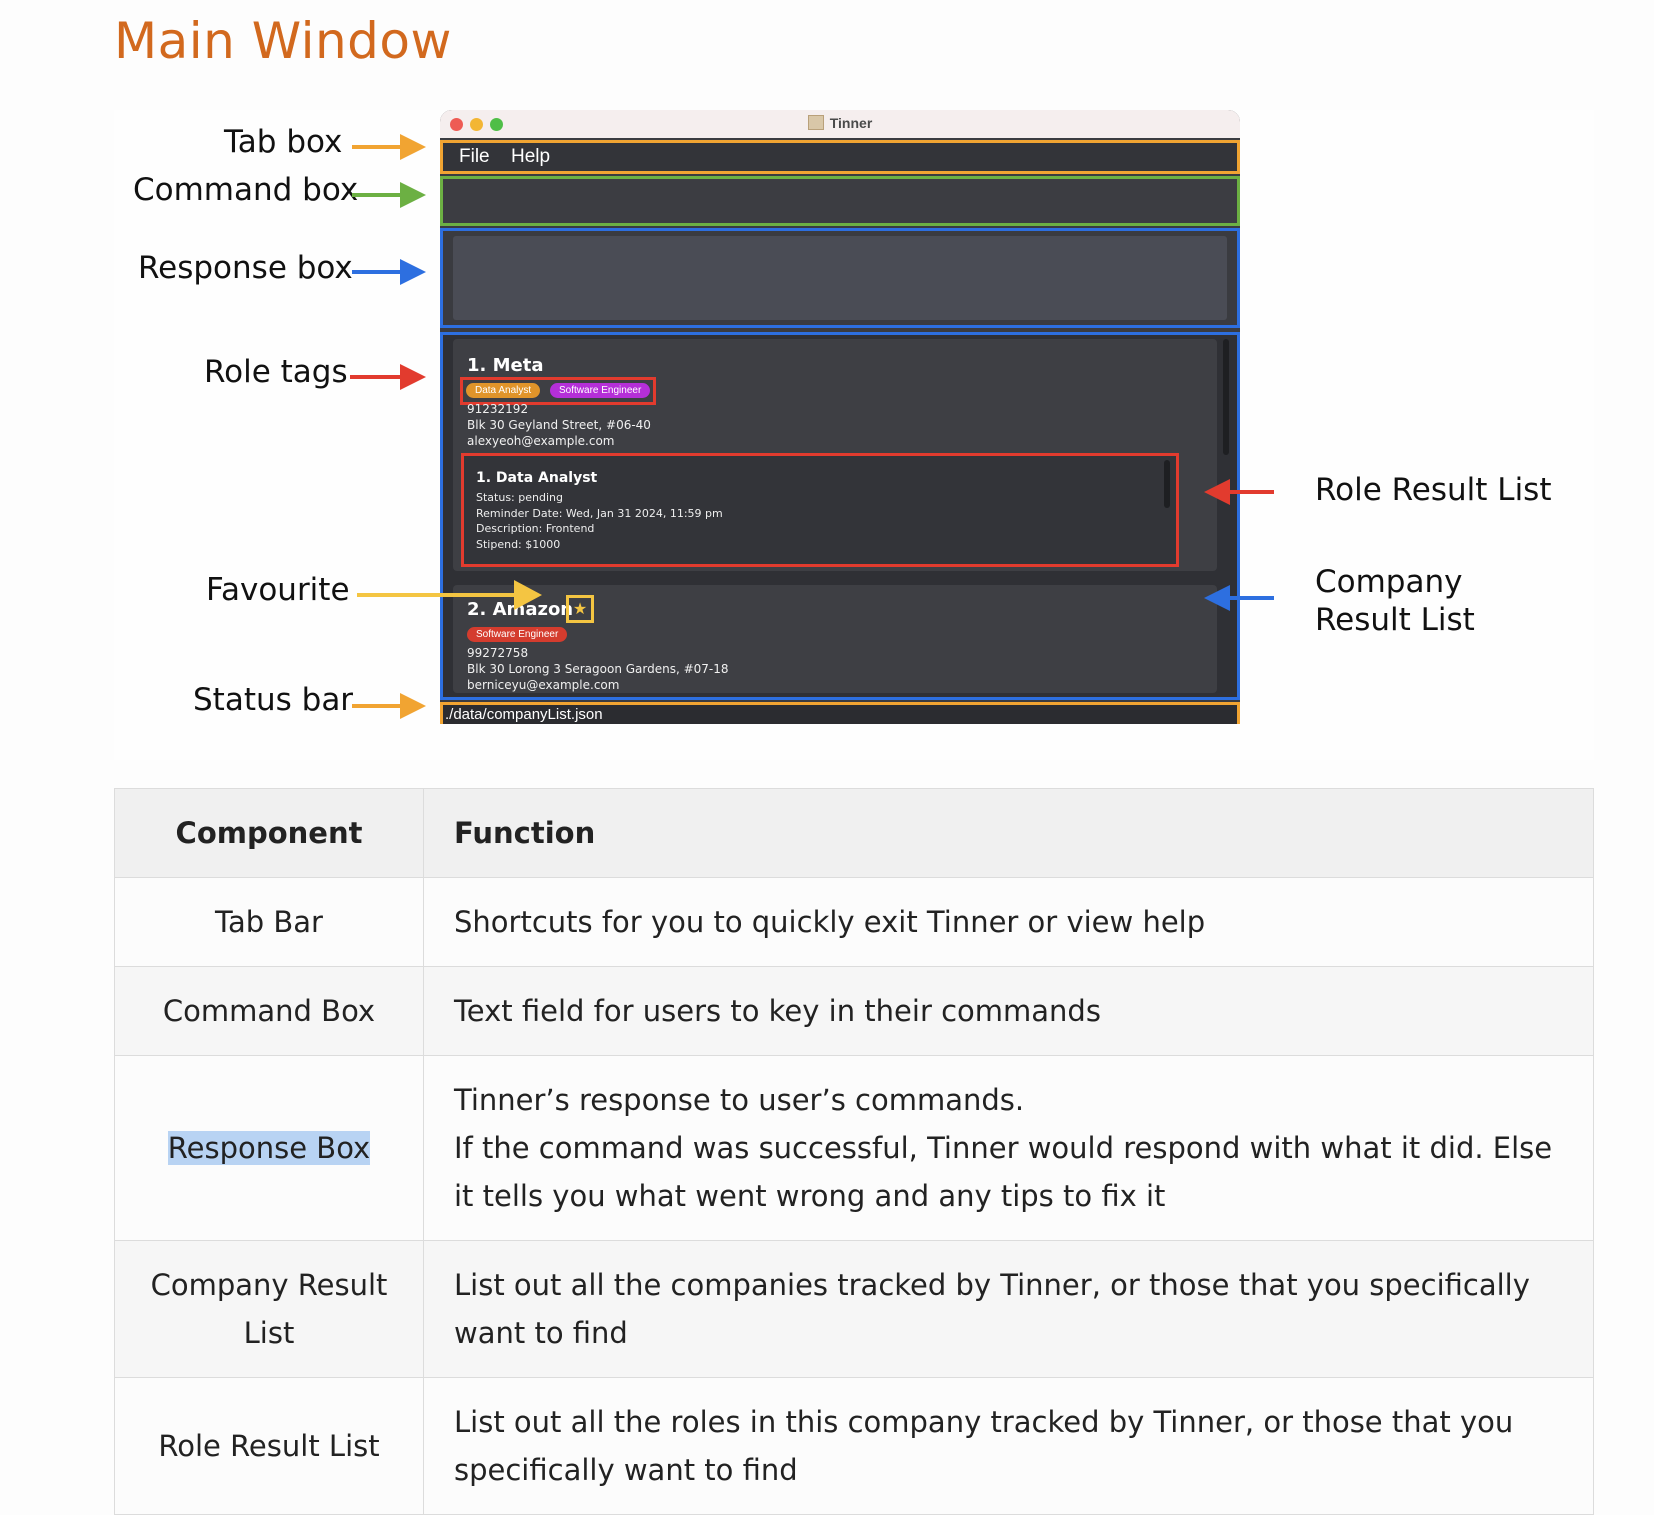 This screenshot has height=1515, width=1654. Describe the element at coordinates (276, 372) in the screenshot. I see `role-tags-label: Role tags` at that location.